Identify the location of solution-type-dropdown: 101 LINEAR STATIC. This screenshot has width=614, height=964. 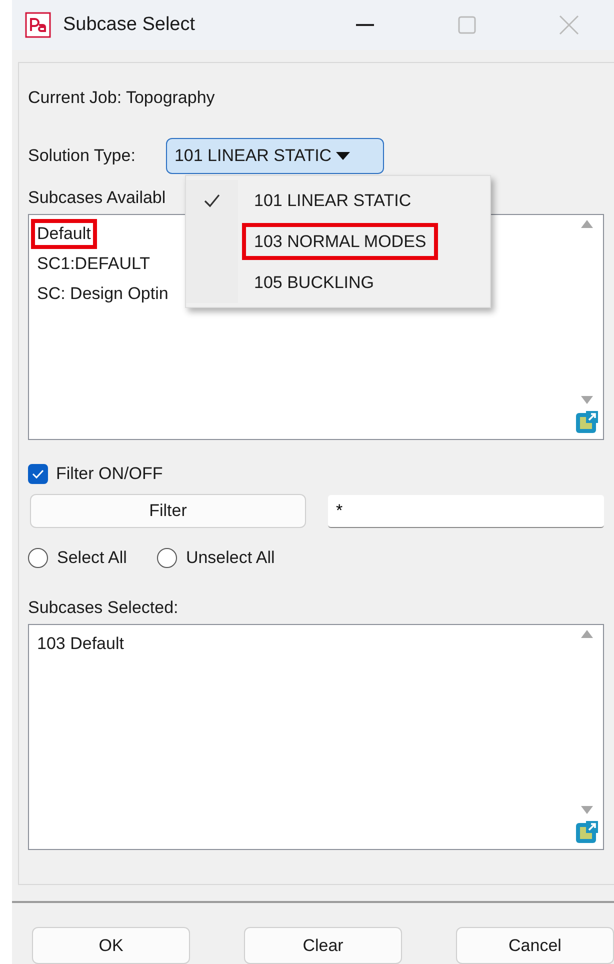
(275, 156).